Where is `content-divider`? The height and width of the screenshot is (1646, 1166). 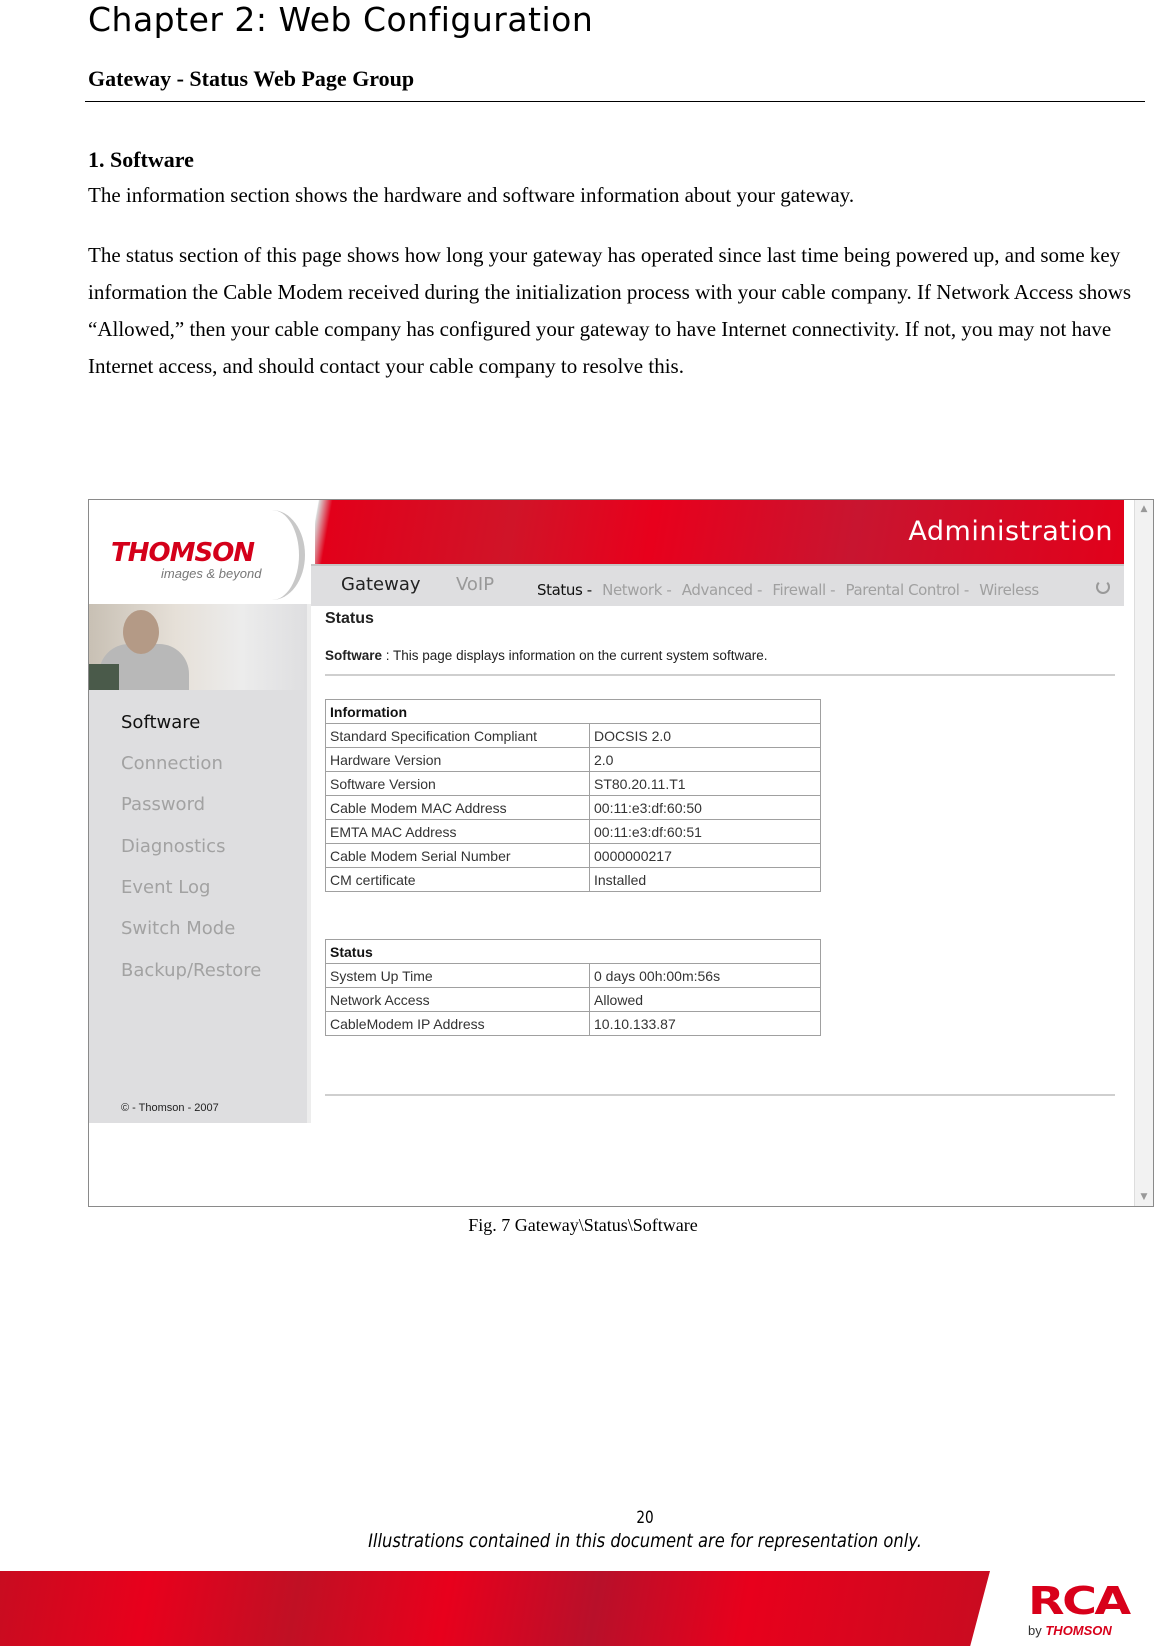 content-divider is located at coordinates (720, 675).